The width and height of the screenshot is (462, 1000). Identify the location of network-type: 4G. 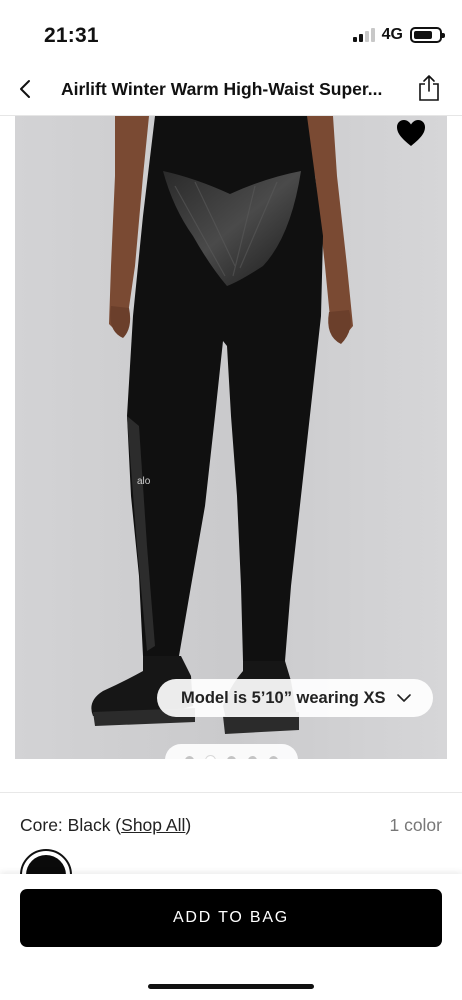
(392, 34).